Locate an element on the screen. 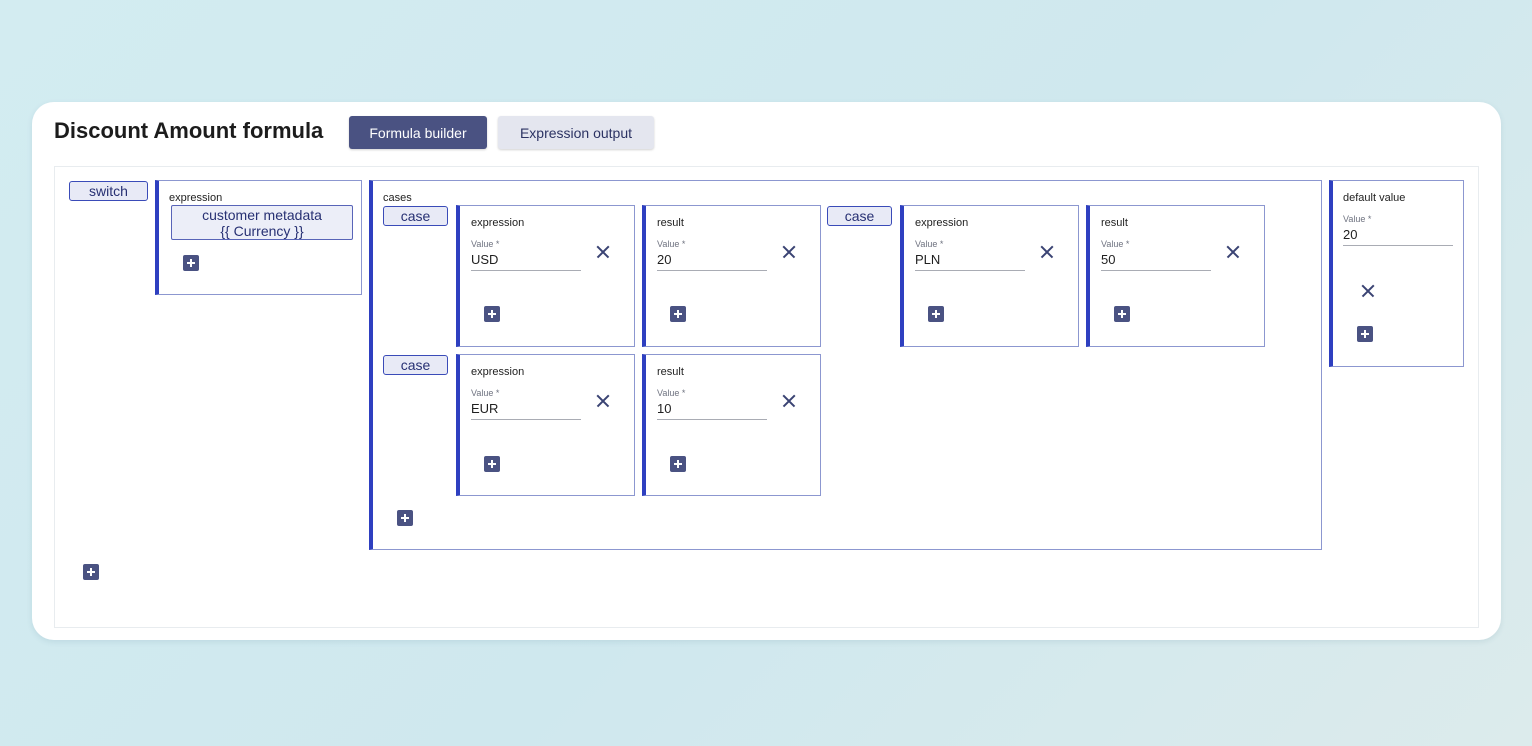  case-result-block: result Value * 10 is located at coordinates (731, 425).